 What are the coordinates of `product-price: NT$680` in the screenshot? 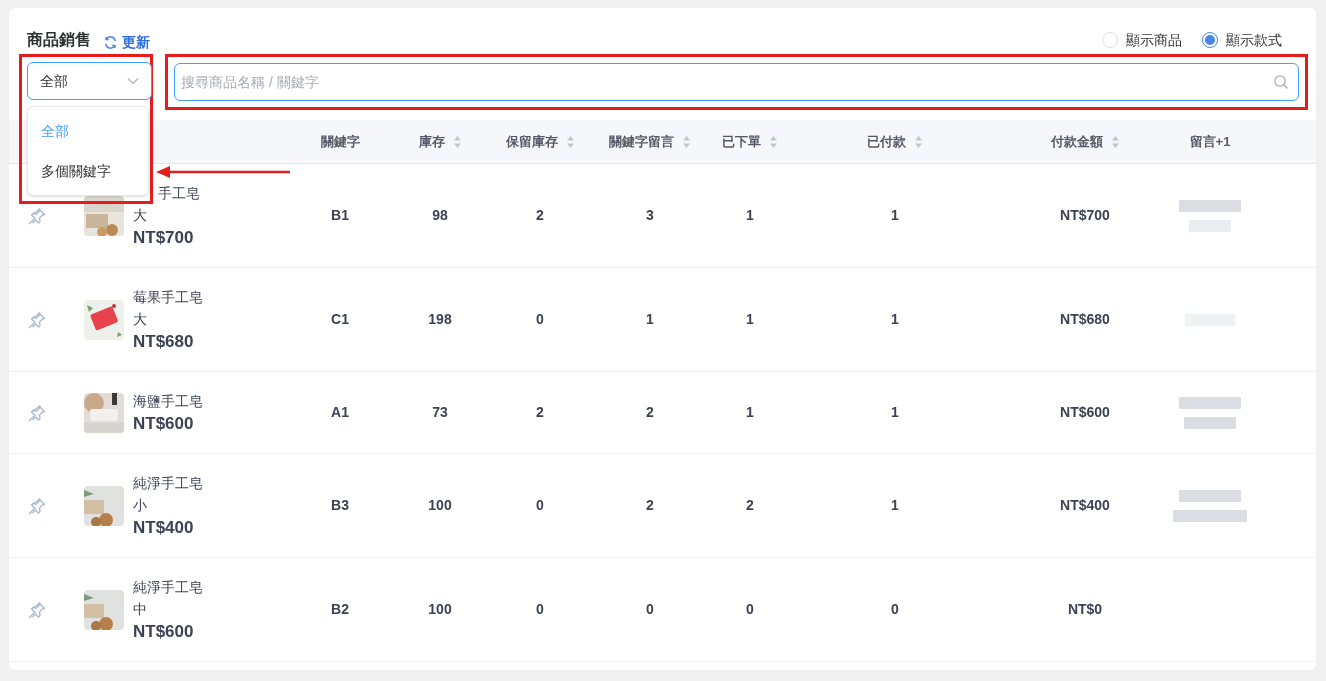 It's located at (163, 342).